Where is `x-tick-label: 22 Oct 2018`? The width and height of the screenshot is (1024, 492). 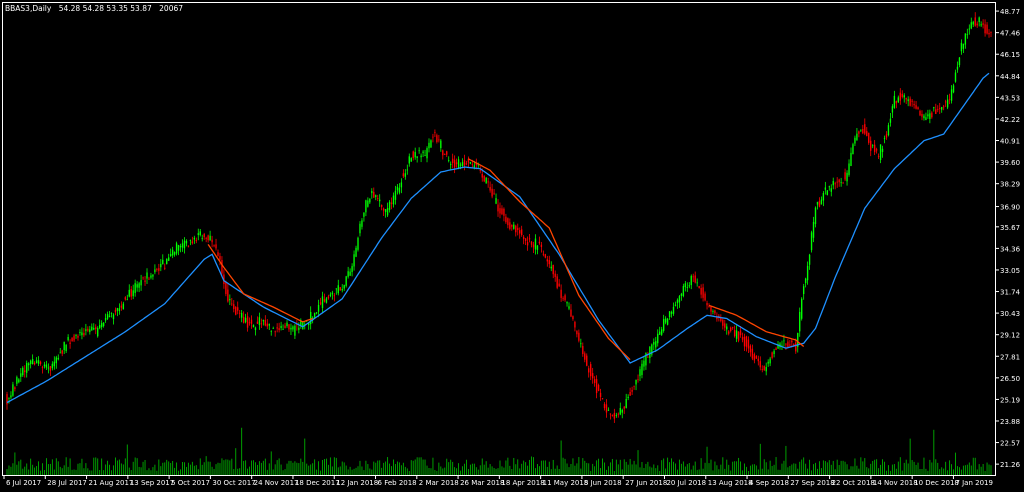 x-tick-label: 22 Oct 2018 is located at coordinates (853, 483).